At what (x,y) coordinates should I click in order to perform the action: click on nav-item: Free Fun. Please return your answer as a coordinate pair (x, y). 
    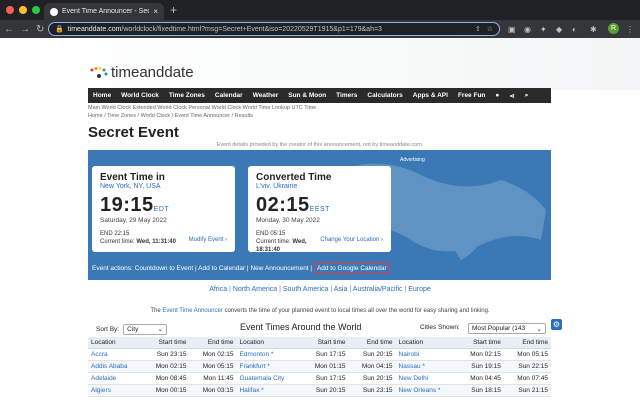
    Looking at the image, I should click on (471, 95).